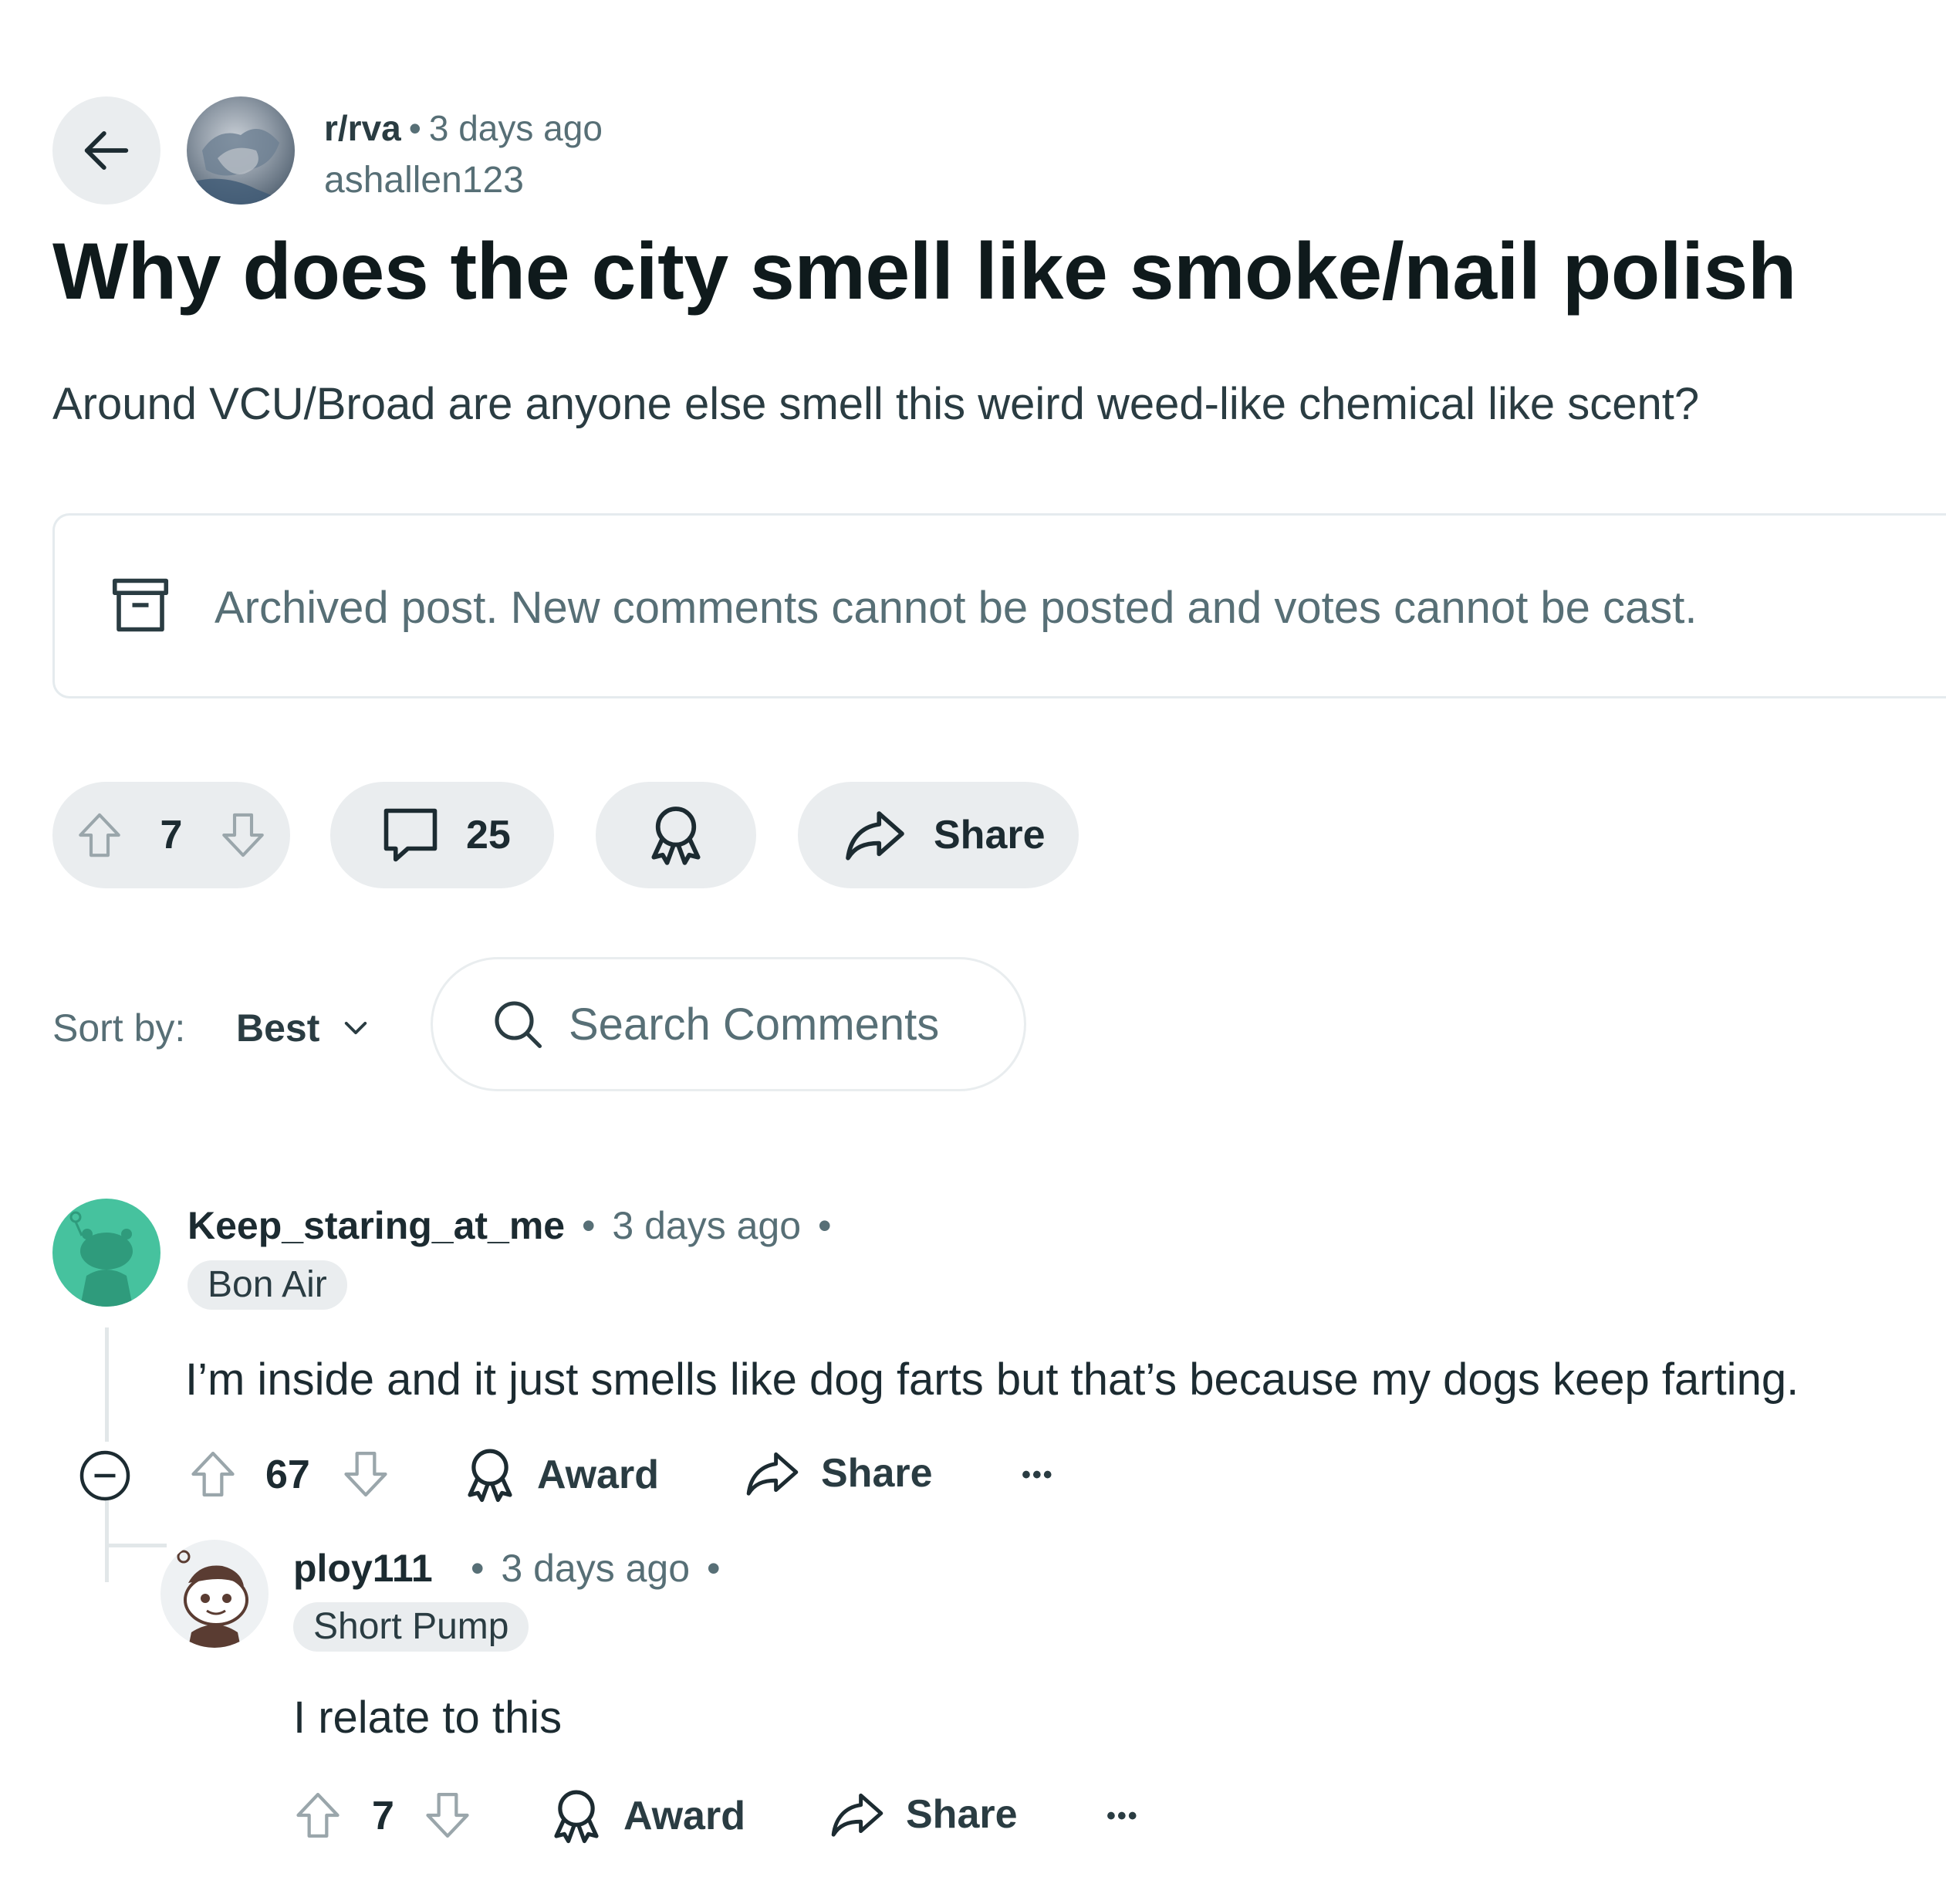 The width and height of the screenshot is (1946, 1904). Describe the element at coordinates (356, 1028) in the screenshot. I see `chevron-down-icon` at that location.